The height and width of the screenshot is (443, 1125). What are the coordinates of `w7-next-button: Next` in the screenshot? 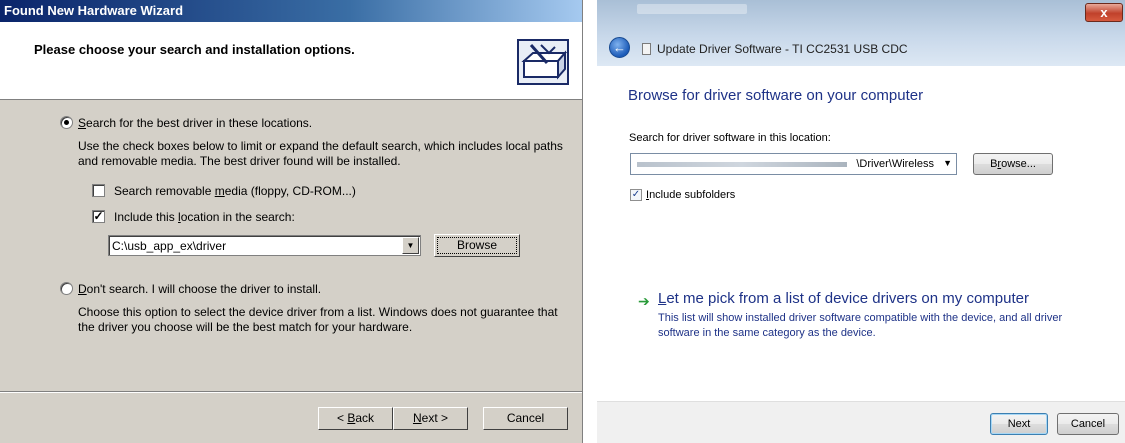 It's located at (1019, 424).